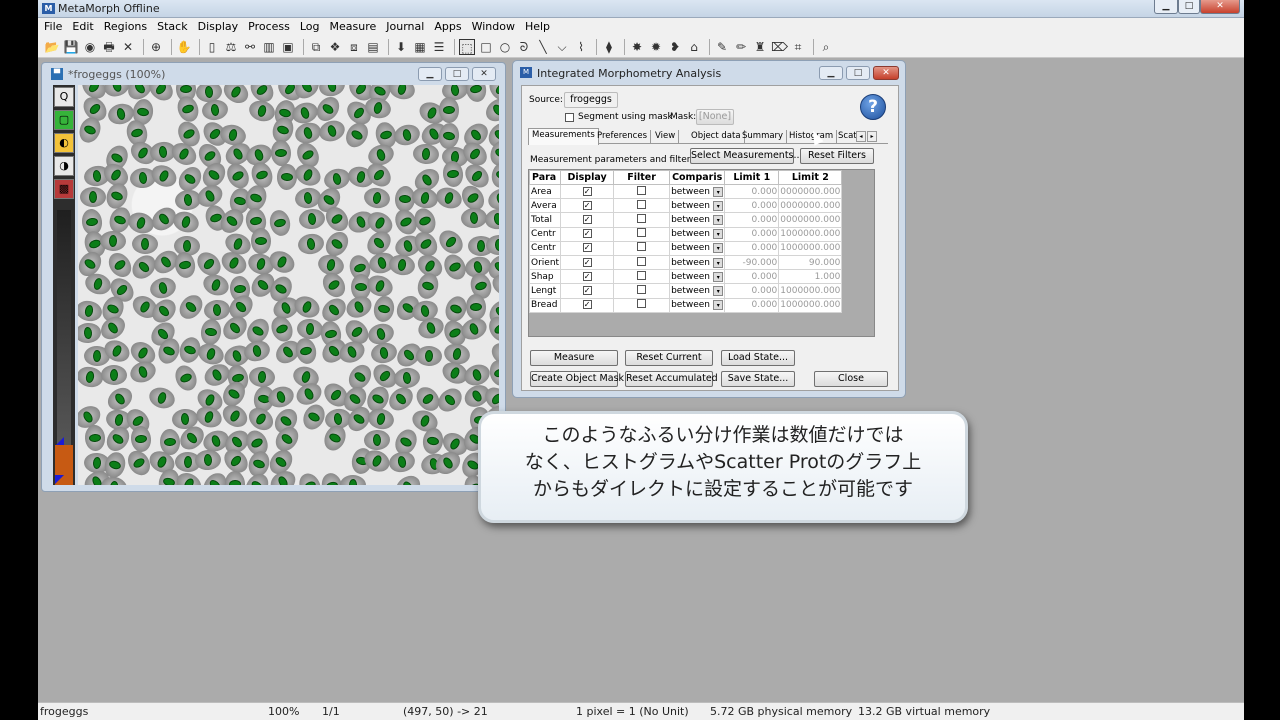 This screenshot has height=720, width=1280. What do you see at coordinates (779, 47) in the screenshot?
I see `eraser-icon: ⌦` at bounding box center [779, 47].